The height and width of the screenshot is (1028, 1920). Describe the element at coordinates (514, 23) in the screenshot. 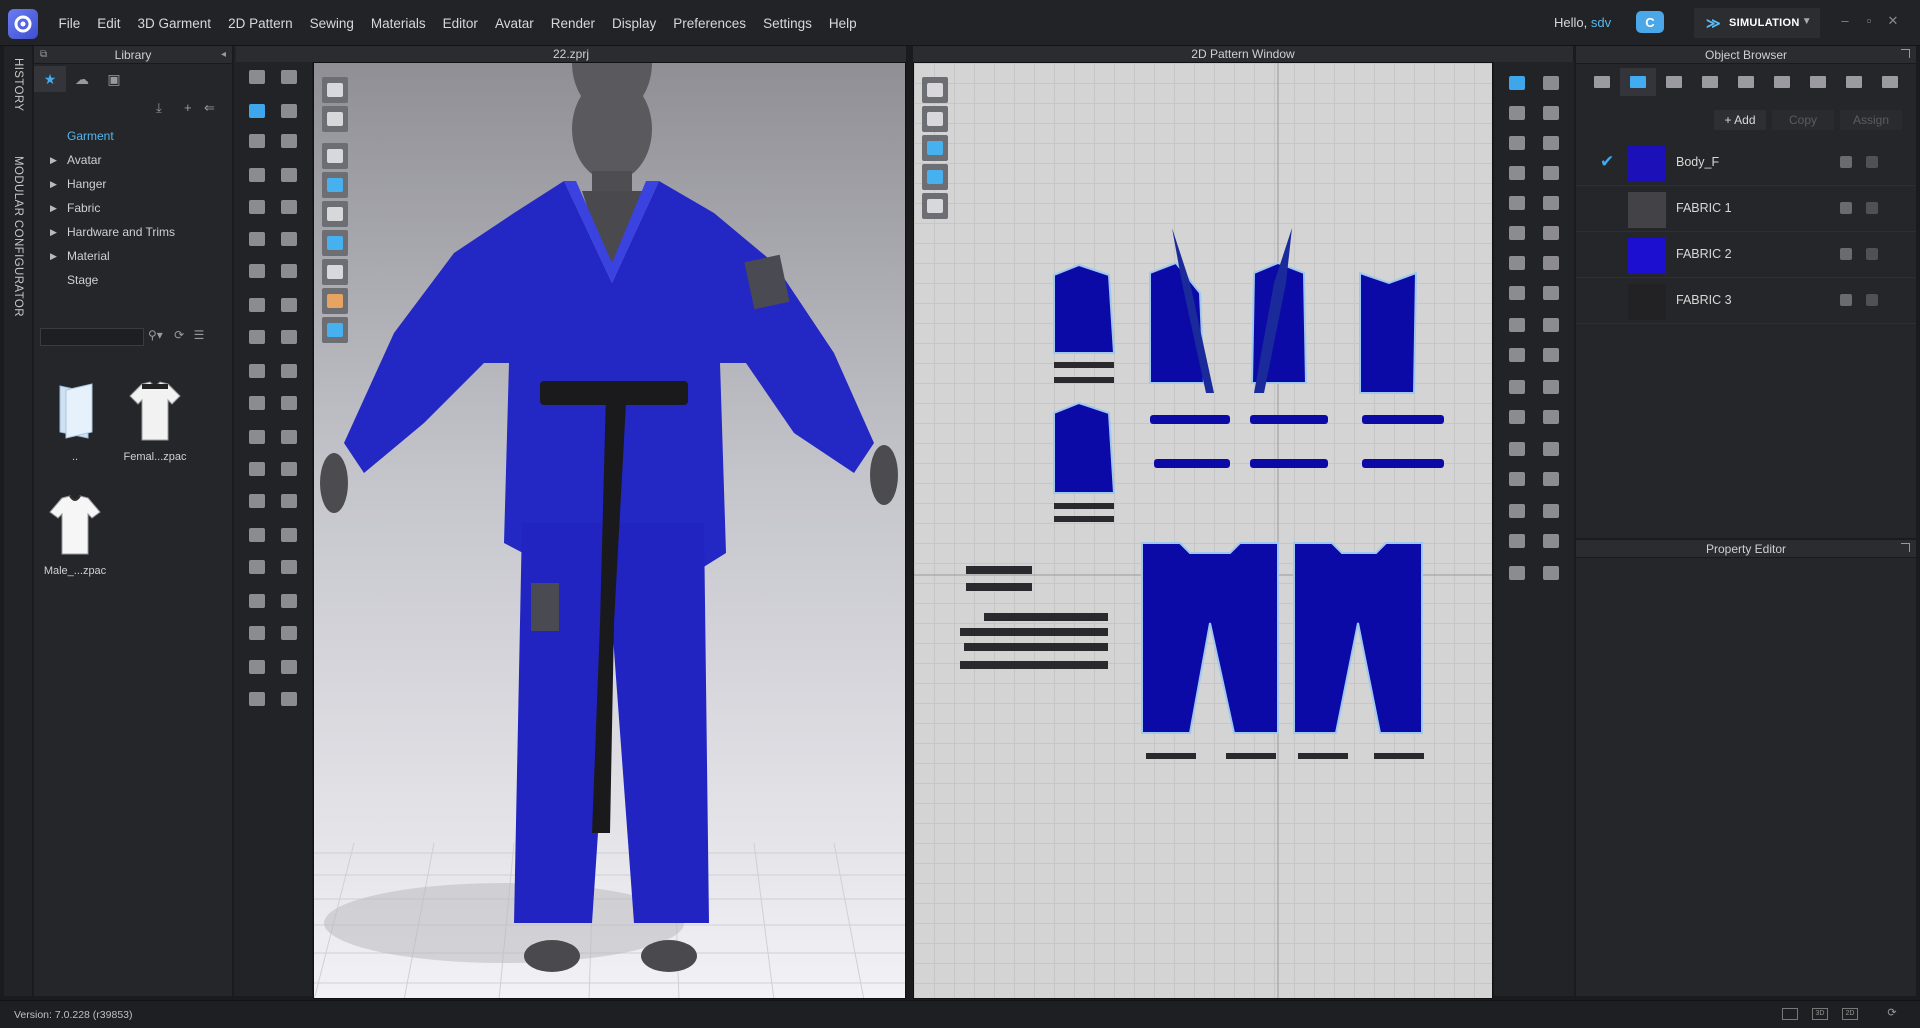

I see `menu-avatar: Avatar` at that location.